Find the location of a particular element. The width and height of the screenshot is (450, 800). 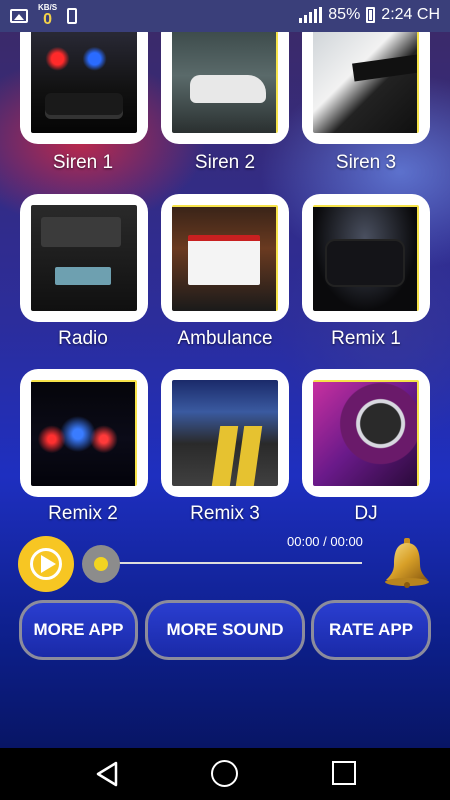

ambulance-image is located at coordinates (225, 258).